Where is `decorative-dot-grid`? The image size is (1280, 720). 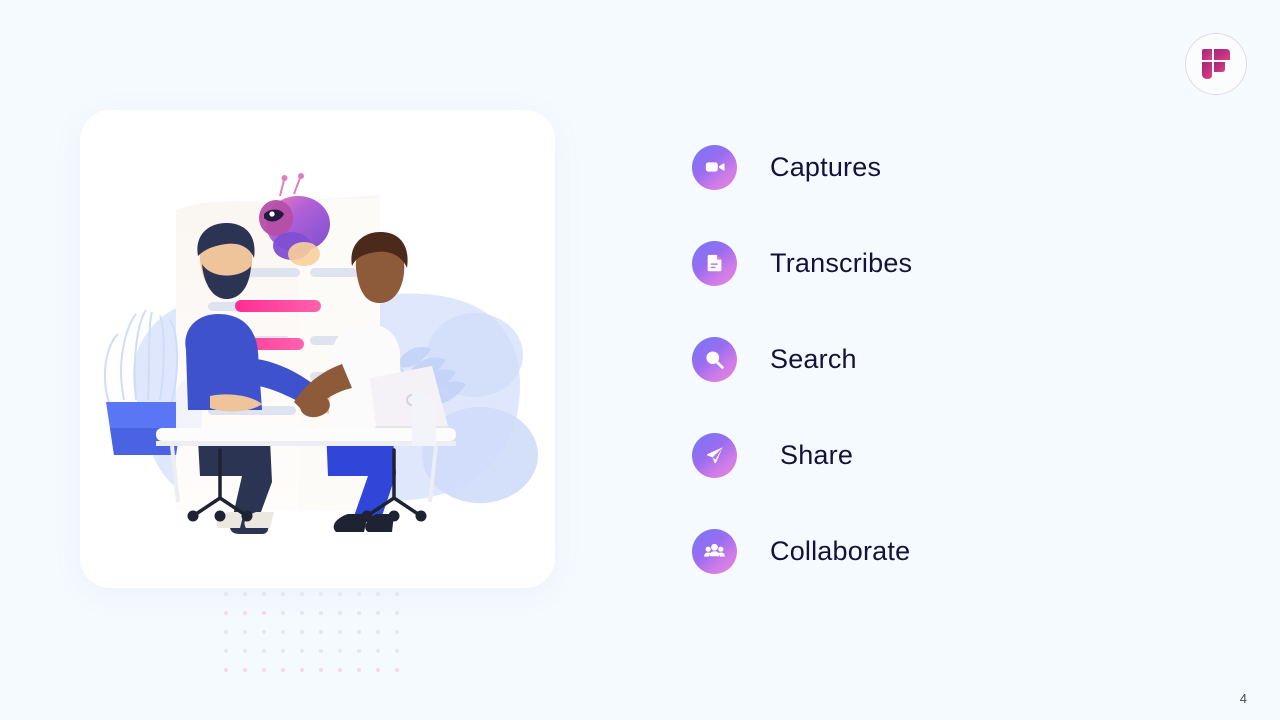
decorative-dot-grid is located at coordinates (320, 632).